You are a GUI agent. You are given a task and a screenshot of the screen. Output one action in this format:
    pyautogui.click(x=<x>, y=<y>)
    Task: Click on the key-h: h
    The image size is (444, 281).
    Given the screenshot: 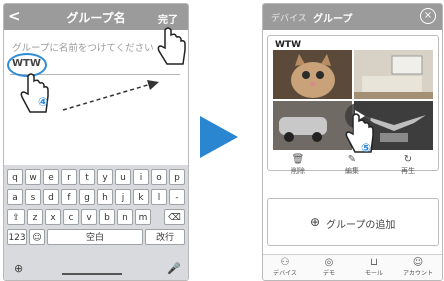 What is the action you would take?
    pyautogui.click(x=105, y=197)
    